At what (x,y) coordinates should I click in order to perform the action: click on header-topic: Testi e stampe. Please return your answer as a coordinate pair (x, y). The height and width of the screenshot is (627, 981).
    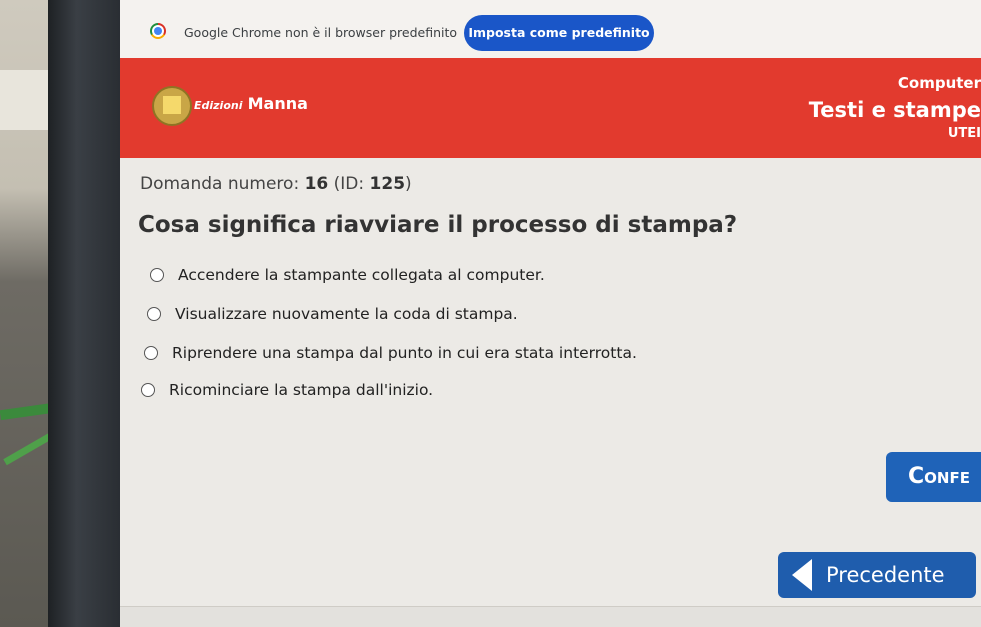
    Looking at the image, I should click on (894, 110).